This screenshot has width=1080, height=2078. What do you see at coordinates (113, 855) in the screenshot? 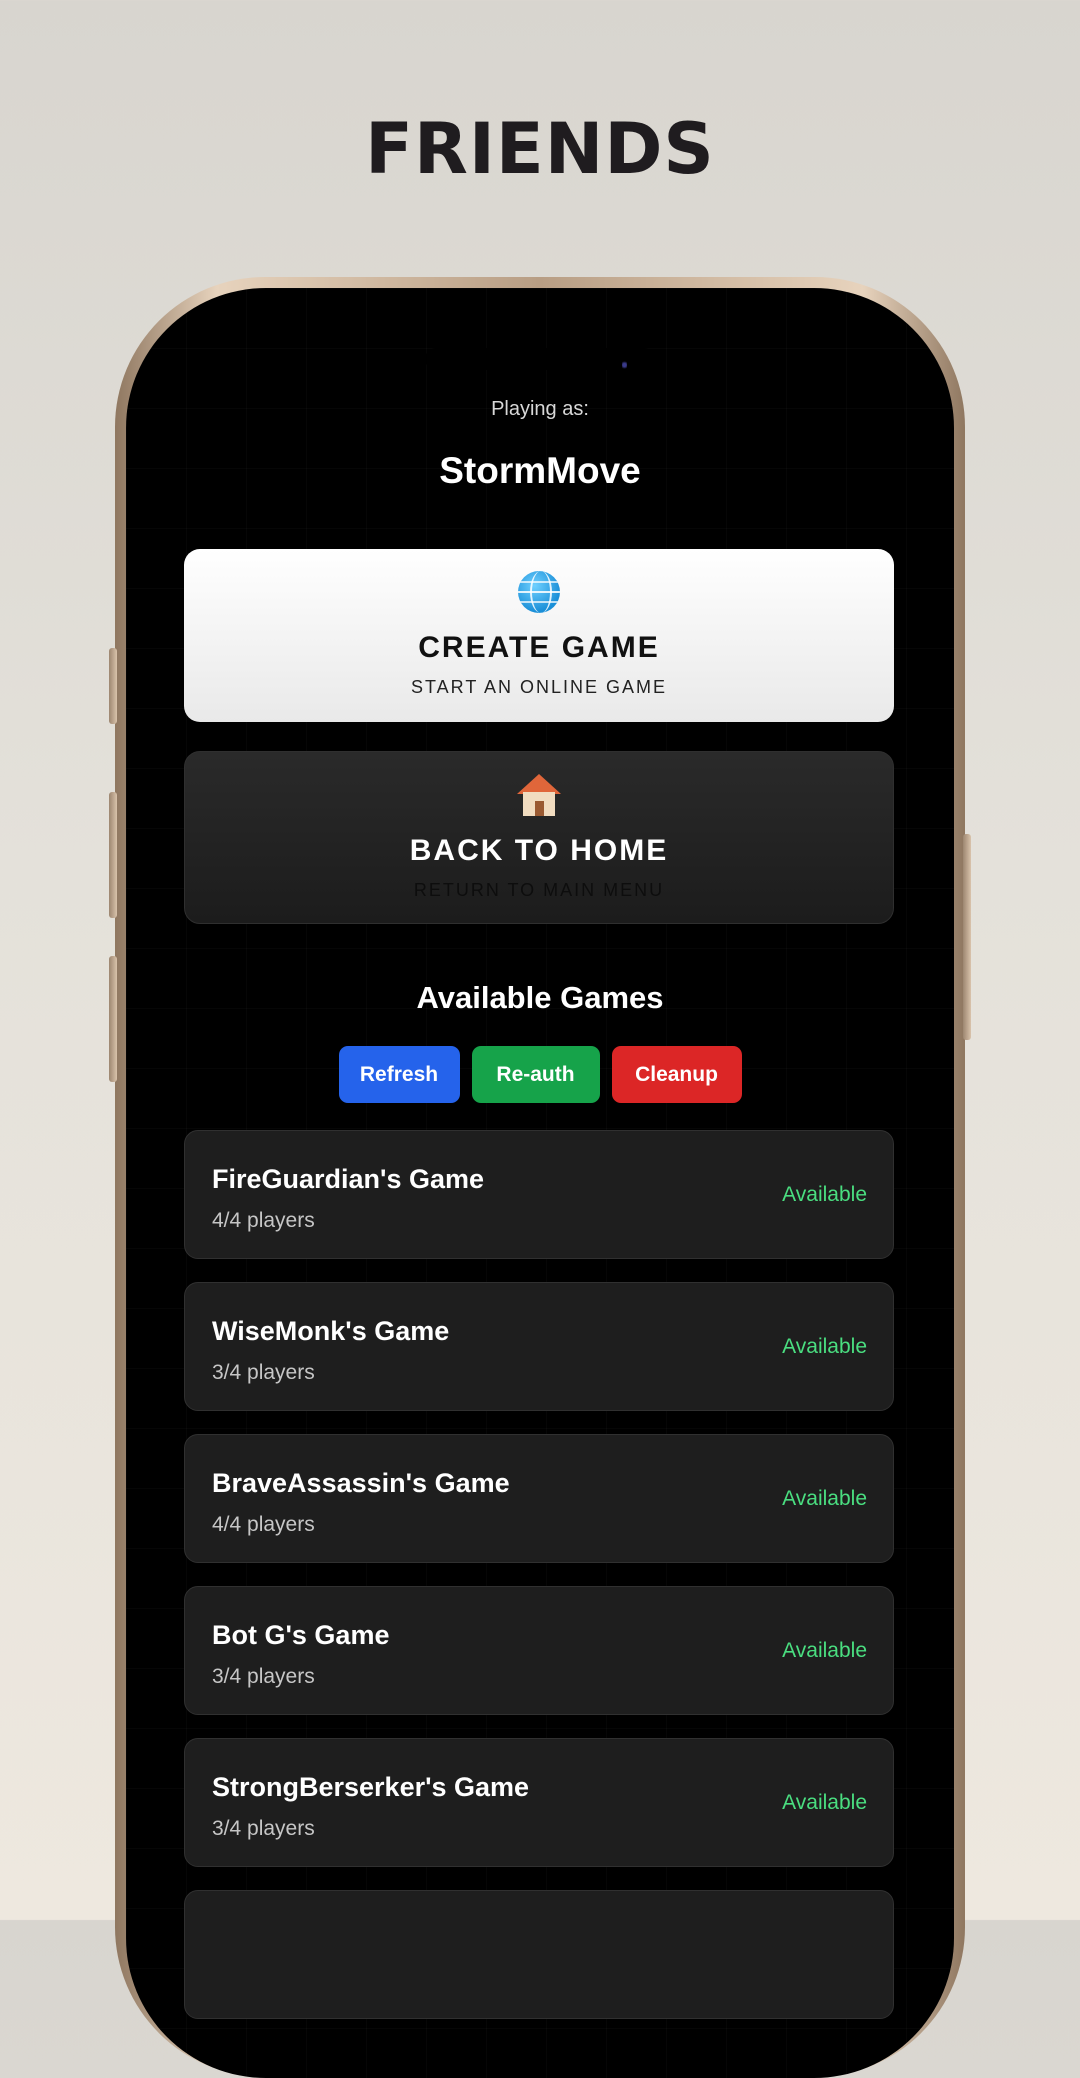
I see `phone-volume-up-button` at bounding box center [113, 855].